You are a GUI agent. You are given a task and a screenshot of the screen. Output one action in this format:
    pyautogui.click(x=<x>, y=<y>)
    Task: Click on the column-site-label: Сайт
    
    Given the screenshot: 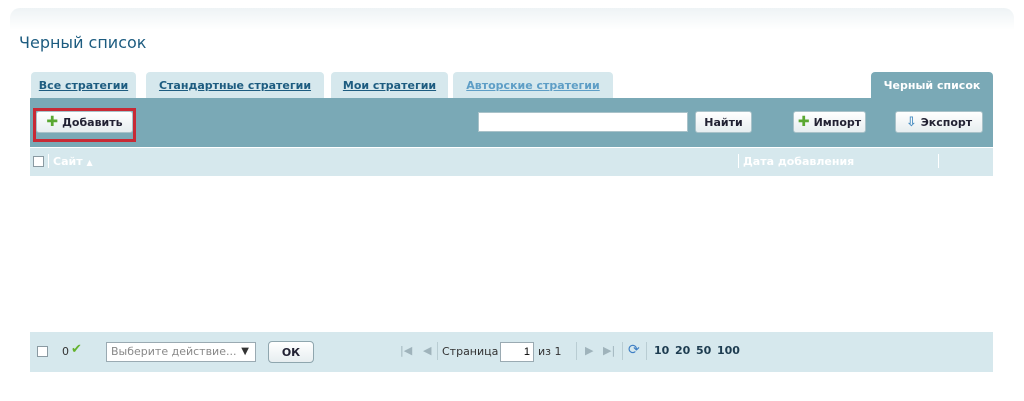 What is the action you would take?
    pyautogui.click(x=68, y=161)
    